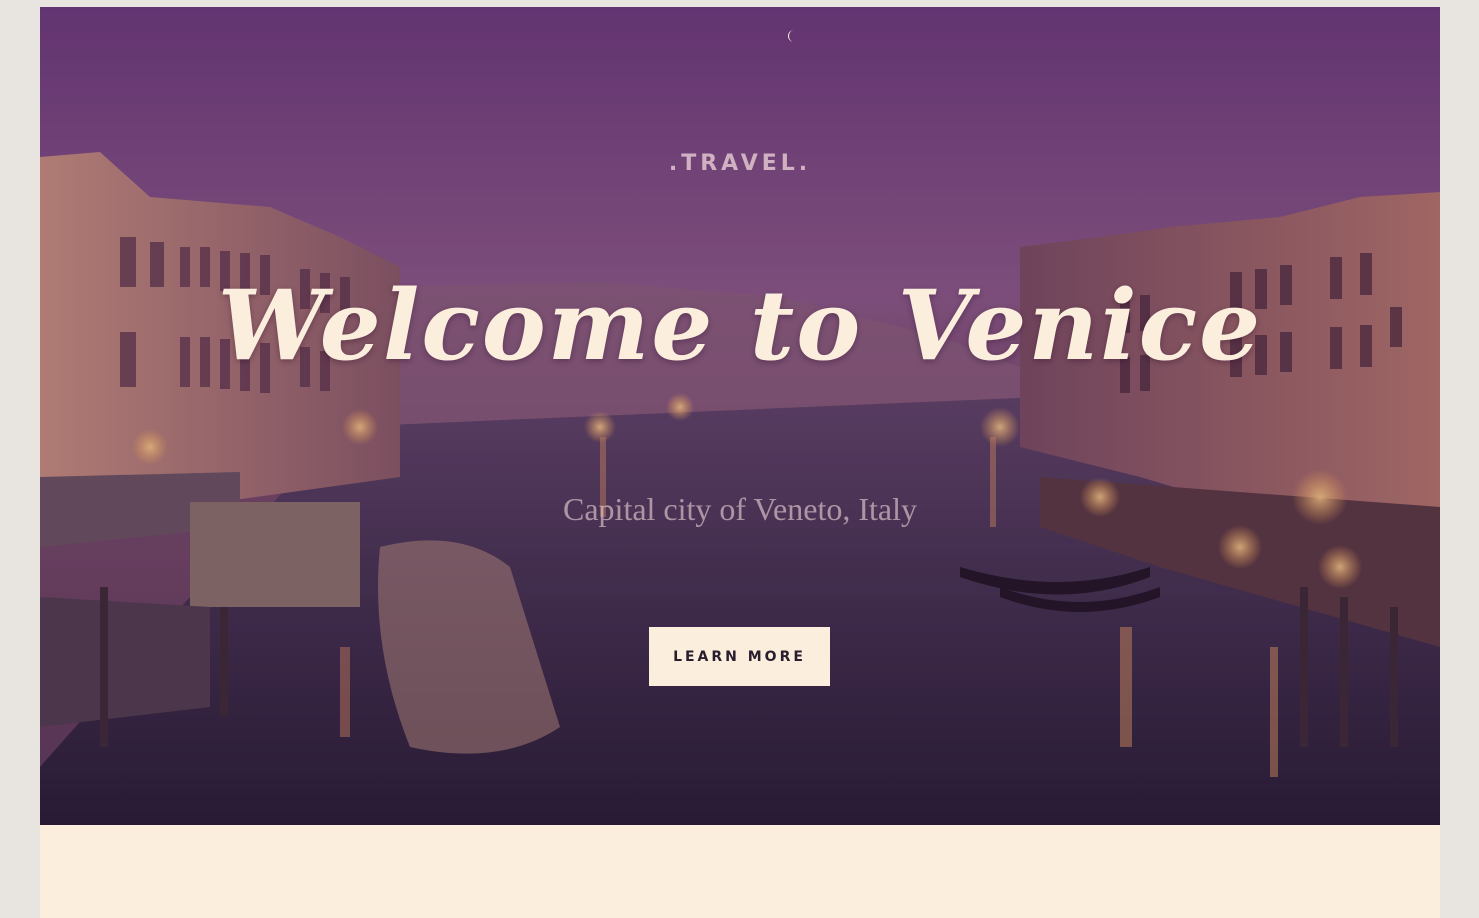 The image size is (1479, 918). I want to click on crescent-moon-icon, so click(791, 36).